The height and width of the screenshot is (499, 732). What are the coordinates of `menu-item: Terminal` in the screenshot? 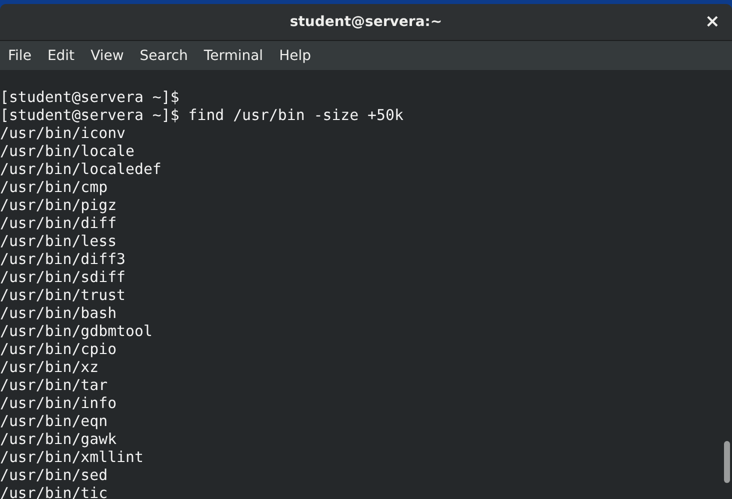 It's located at (234, 56).